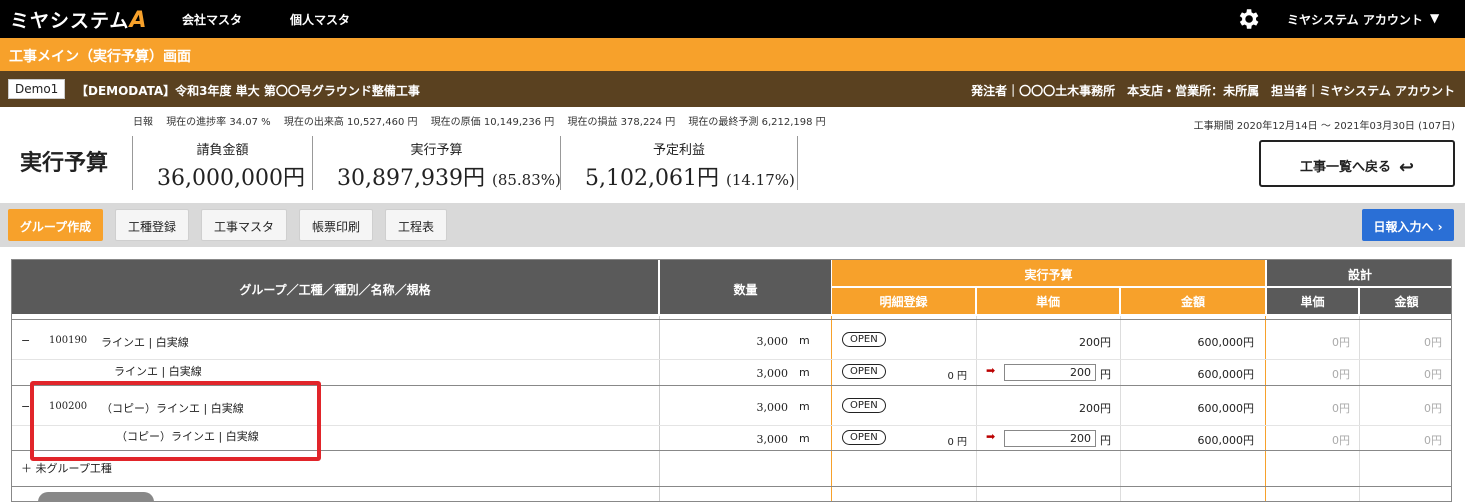 The image size is (1465, 502). What do you see at coordinates (904, 301) in the screenshot?
I see `header-detail: 明細登録` at bounding box center [904, 301].